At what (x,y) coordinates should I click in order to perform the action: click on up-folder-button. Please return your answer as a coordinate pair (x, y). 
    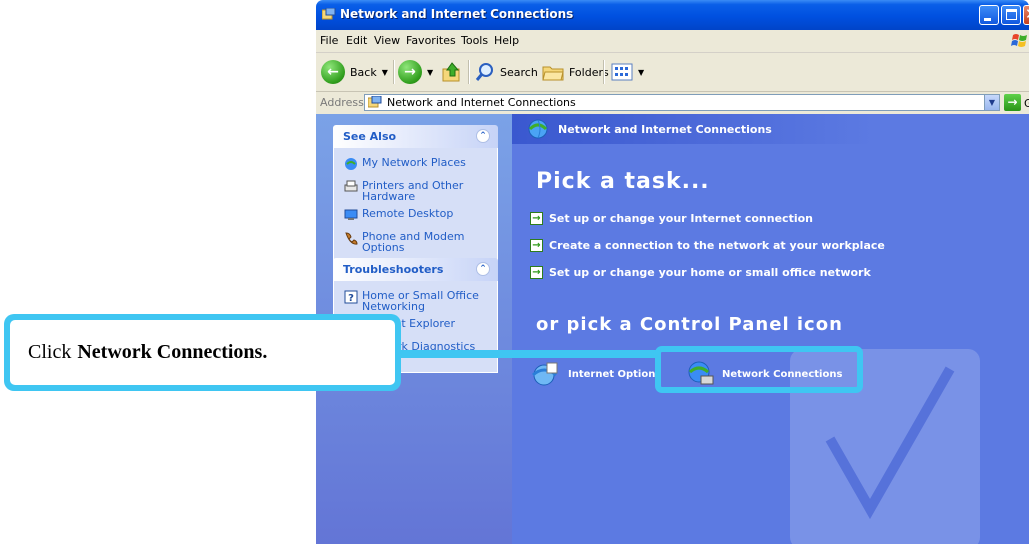
    Looking at the image, I should click on (452, 72).